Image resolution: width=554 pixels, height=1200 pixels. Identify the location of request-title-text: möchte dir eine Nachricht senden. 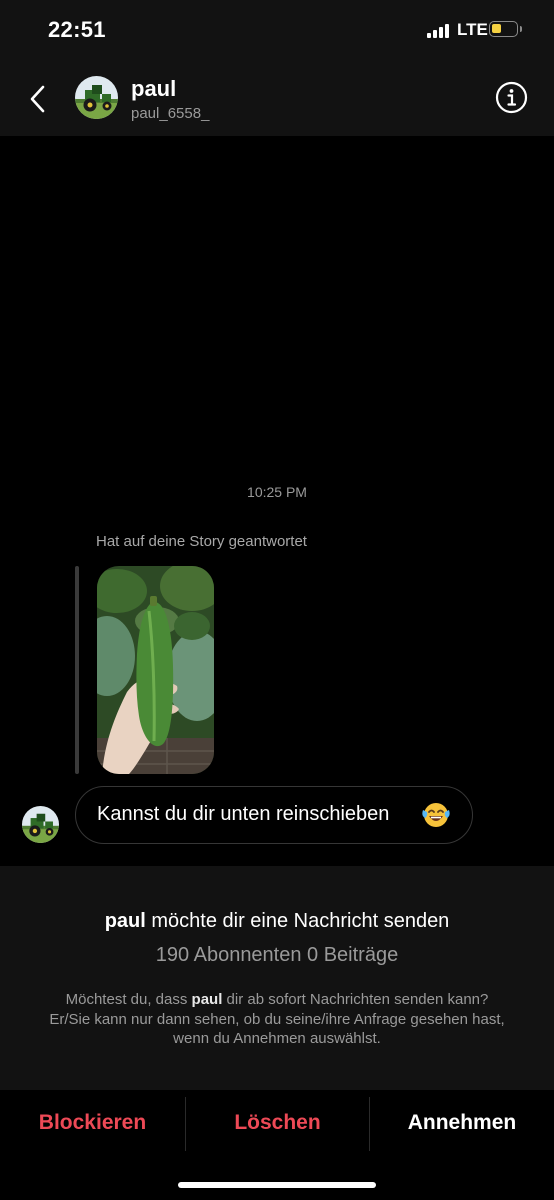
(297, 921).